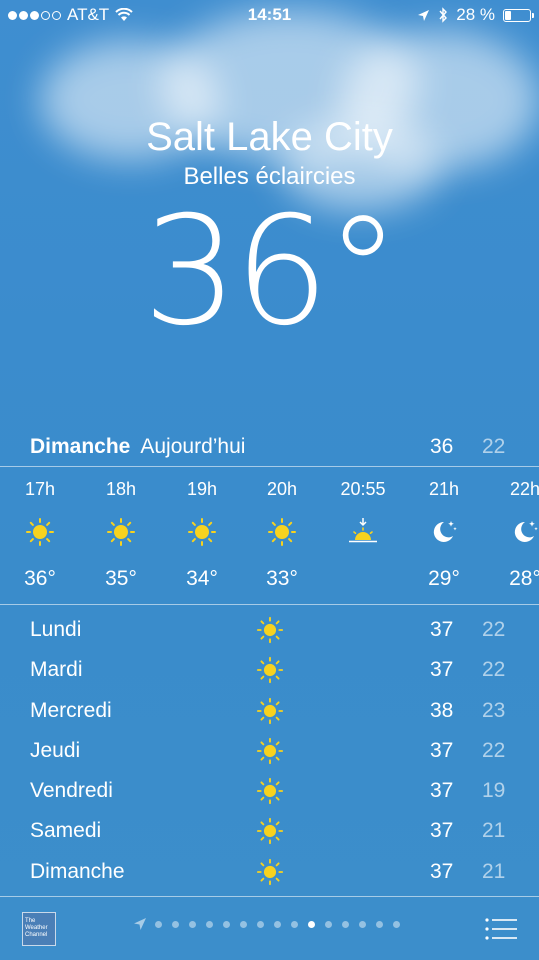 The height and width of the screenshot is (960, 539). I want to click on day-name: Mardi, so click(56, 670).